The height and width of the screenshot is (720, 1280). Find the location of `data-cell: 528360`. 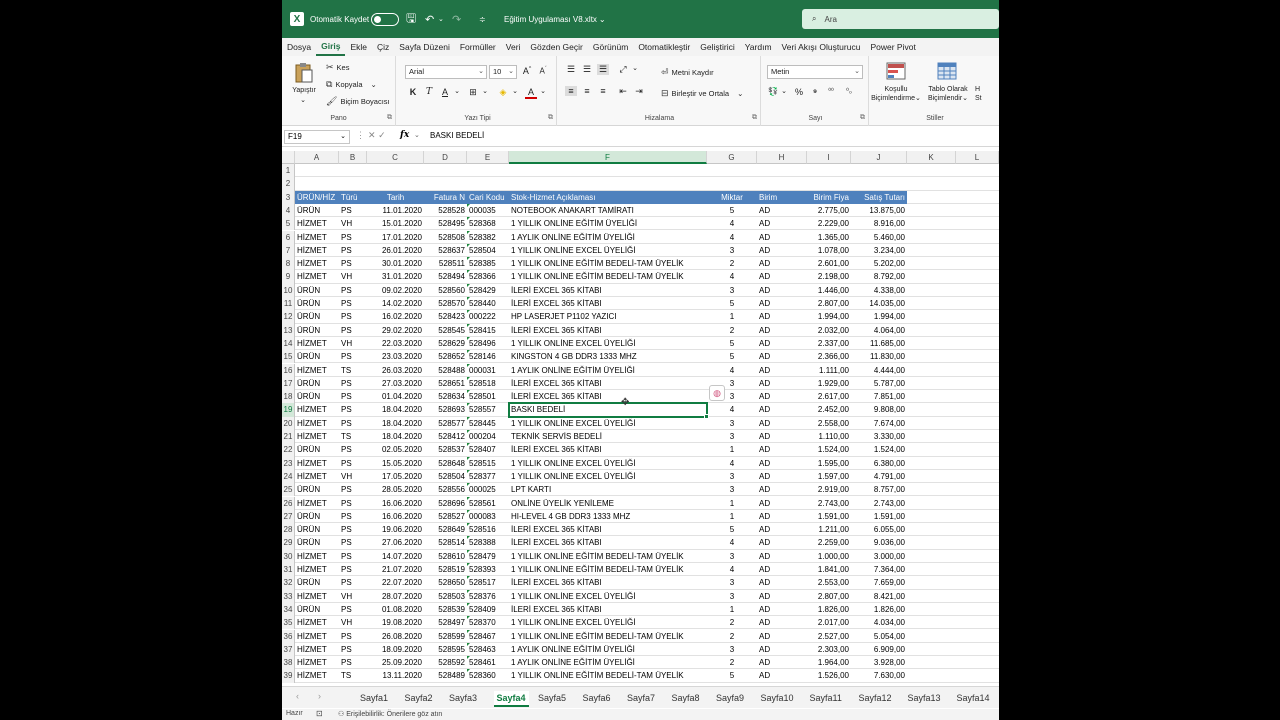

data-cell: 528360 is located at coordinates (488, 675).